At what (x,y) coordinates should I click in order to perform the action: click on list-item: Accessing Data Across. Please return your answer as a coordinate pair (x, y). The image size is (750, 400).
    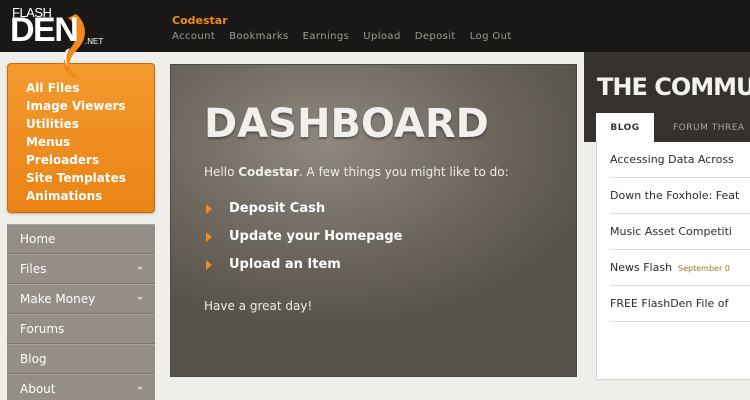
    Looking at the image, I should click on (680, 160).